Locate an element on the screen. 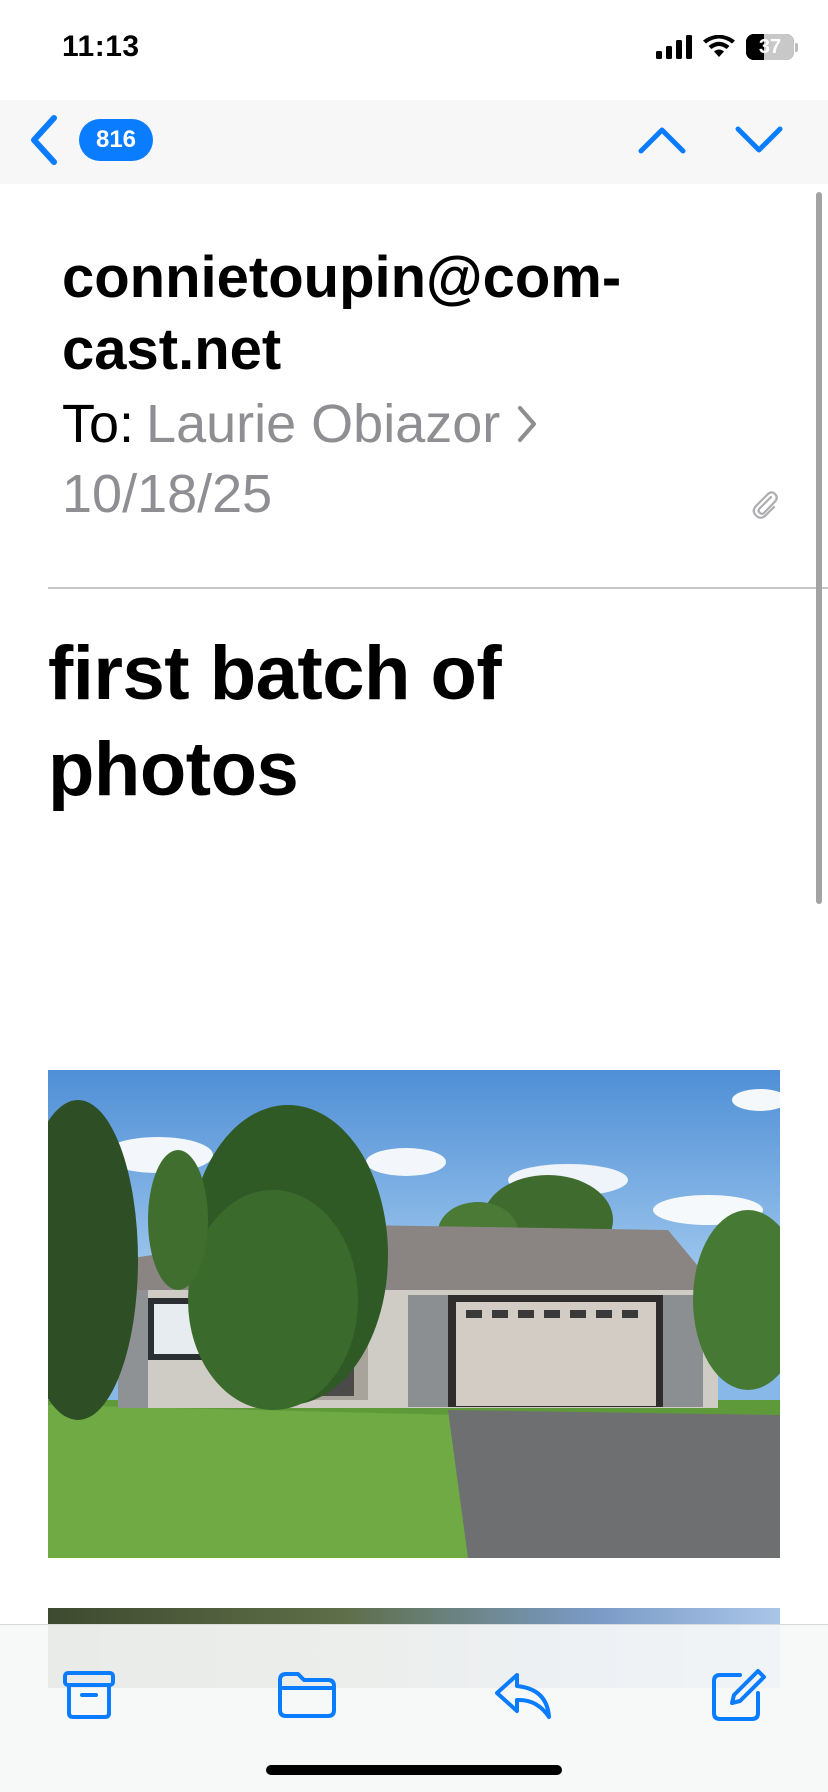  nav-bar: 816 is located at coordinates (414, 142).